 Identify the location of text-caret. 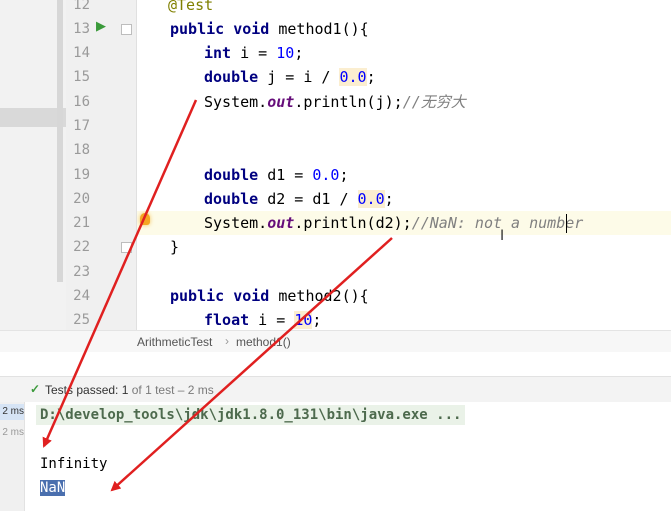
(566, 223).